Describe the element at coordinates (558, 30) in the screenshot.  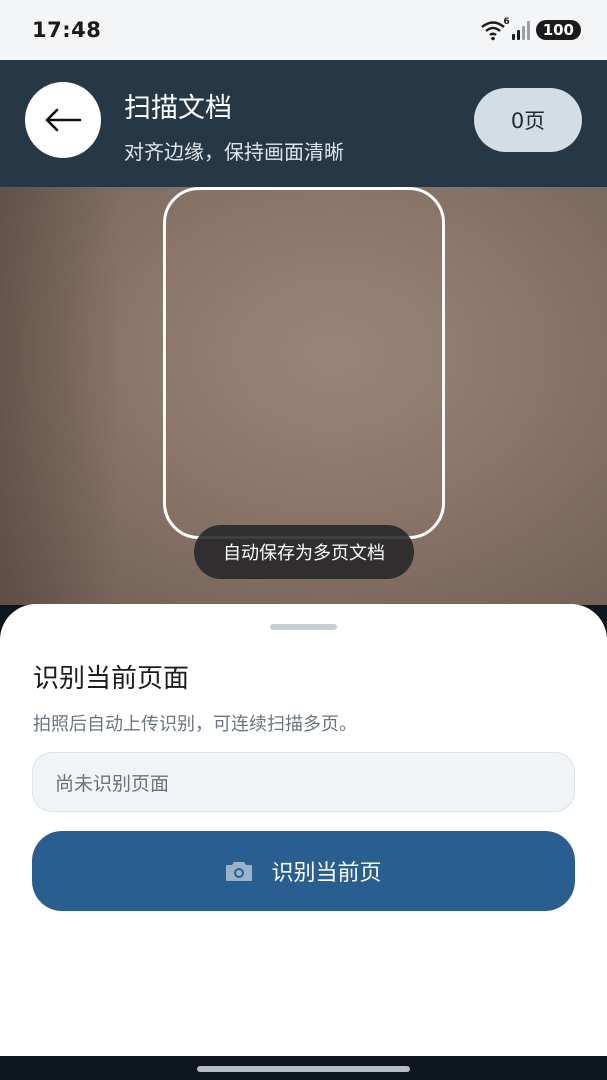
I see `battery-icon: 100` at that location.